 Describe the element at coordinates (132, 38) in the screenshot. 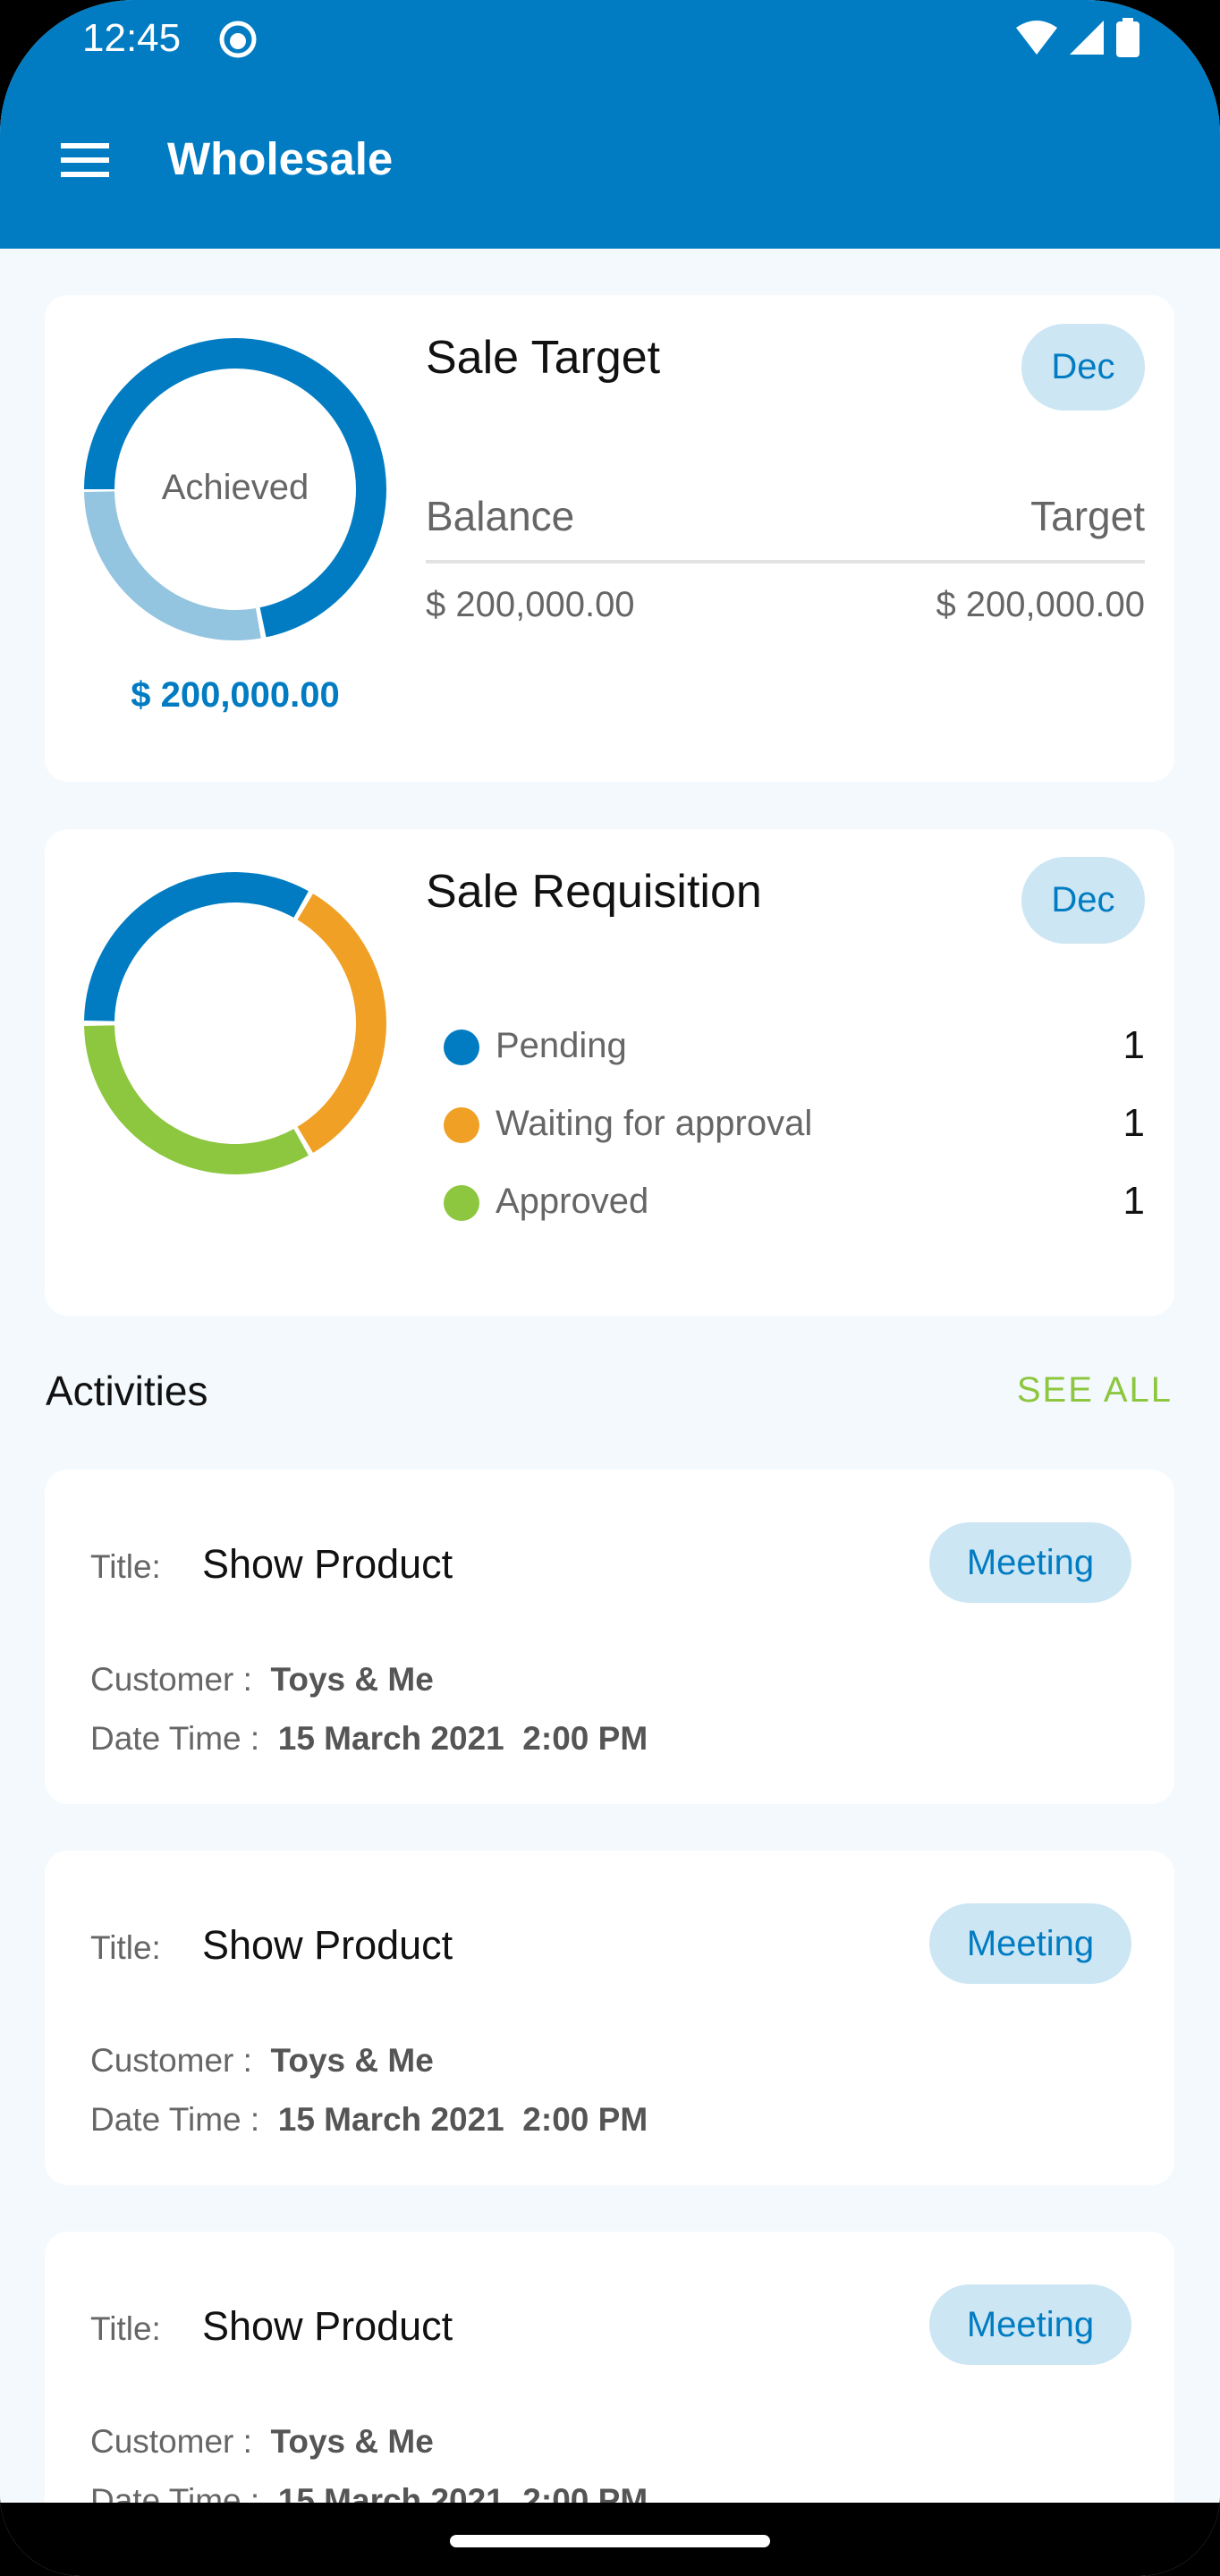

I see `status-time: 12:45` at that location.